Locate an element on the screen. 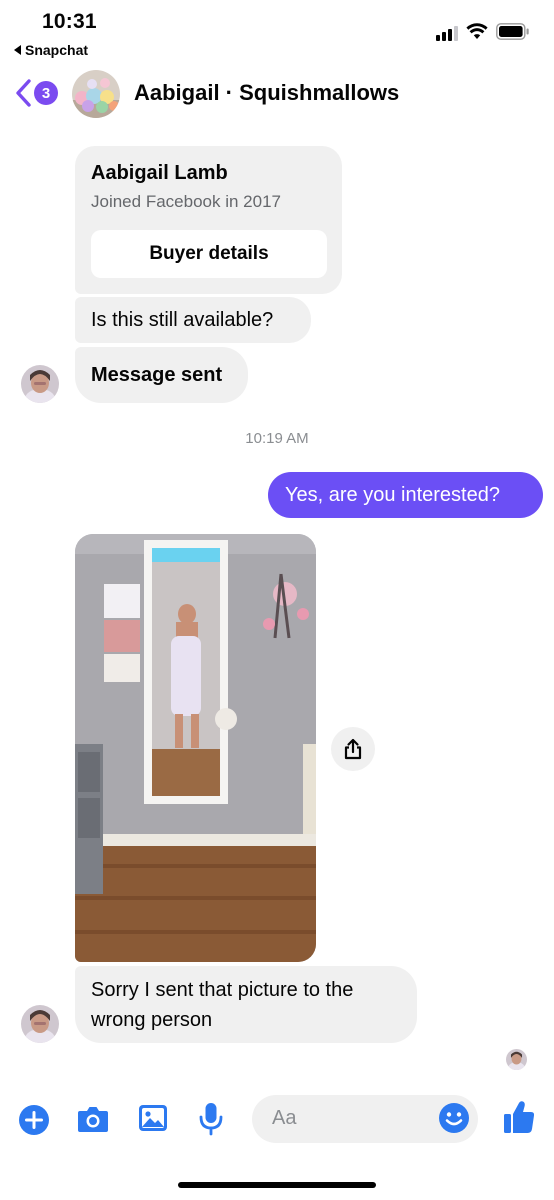 The height and width of the screenshot is (1200, 554). status-bar: 10:31 Snapchat is located at coordinates (277, 32).